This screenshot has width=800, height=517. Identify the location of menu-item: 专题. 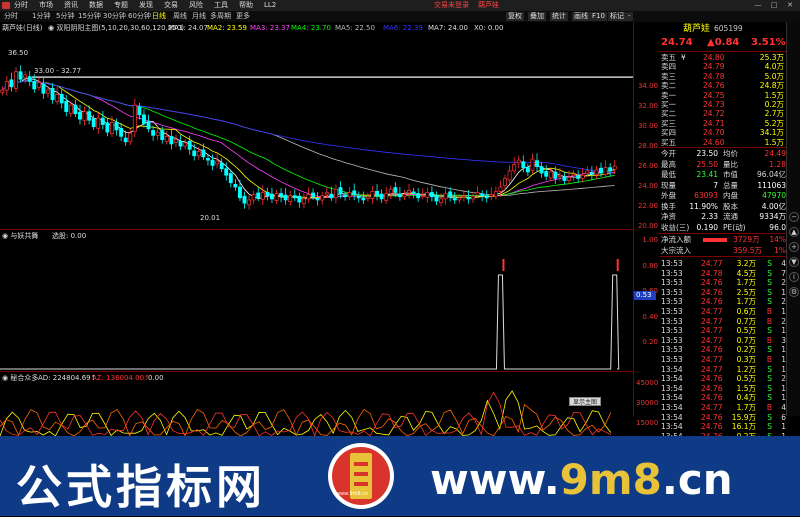
(121, 5).